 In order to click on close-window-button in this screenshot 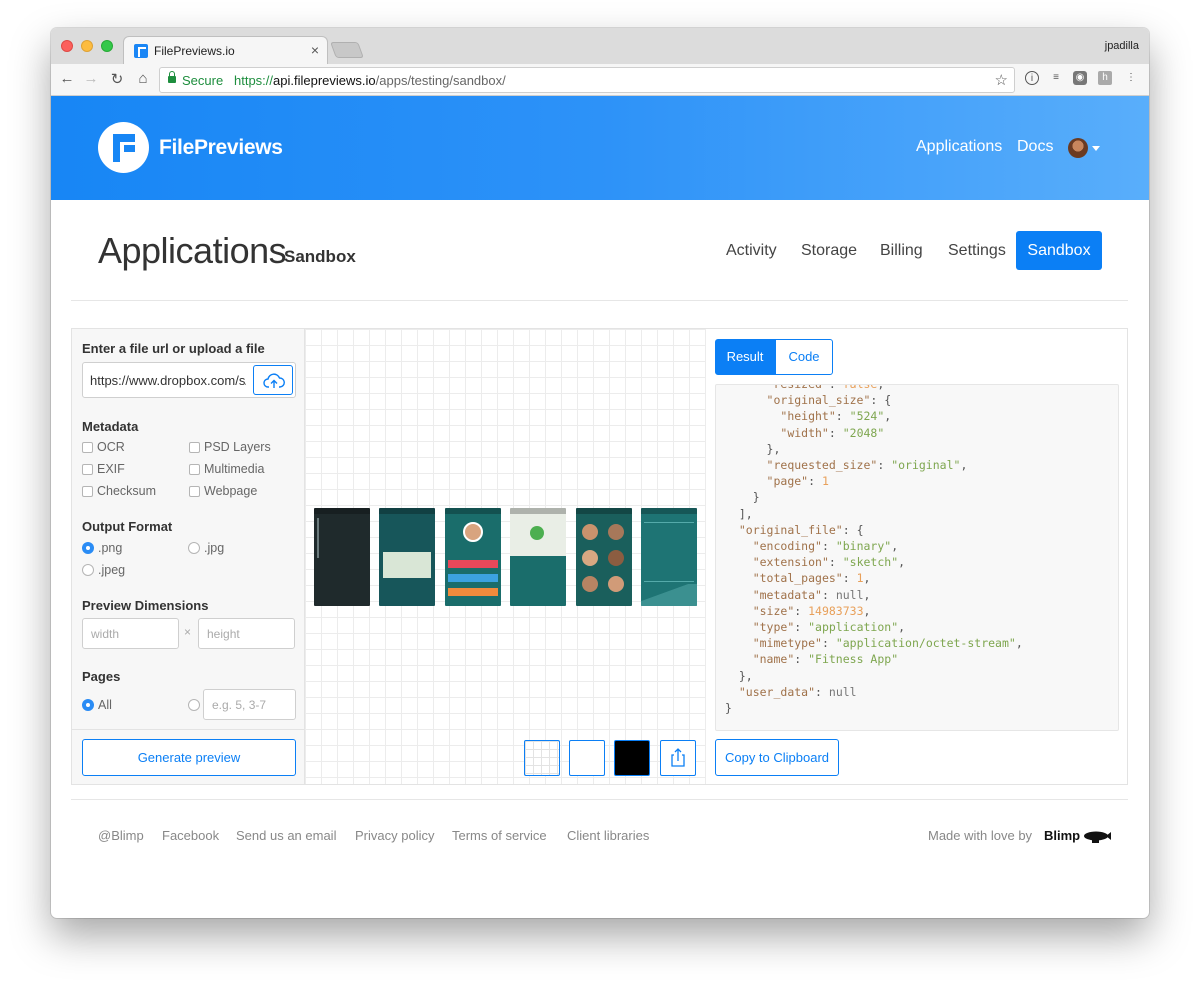, I will do `click(67, 46)`.